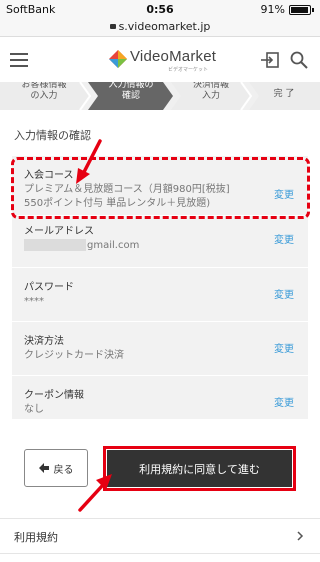 Image resolution: width=320 pixels, height=562 pixels. What do you see at coordinates (44, 91) in the screenshot?
I see `step-customer-info: お客様情報 の入力` at bounding box center [44, 91].